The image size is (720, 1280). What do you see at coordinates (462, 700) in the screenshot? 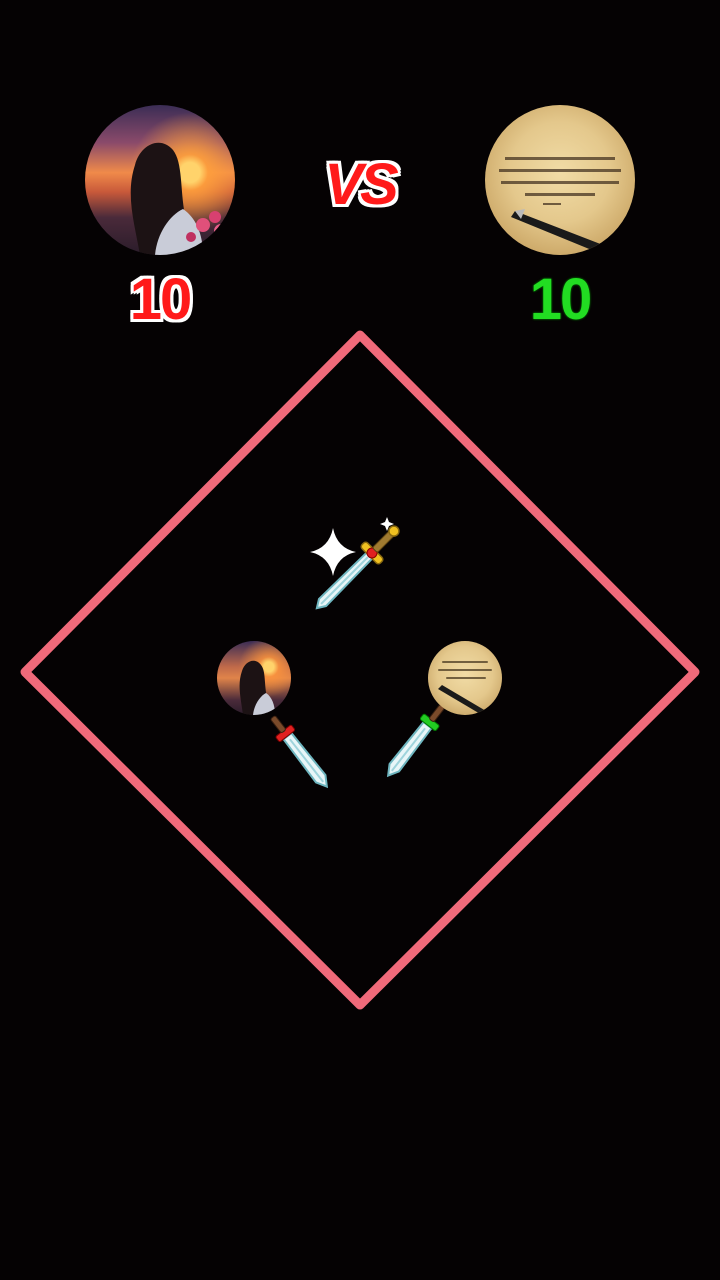
I see `pen-icon` at bounding box center [462, 700].